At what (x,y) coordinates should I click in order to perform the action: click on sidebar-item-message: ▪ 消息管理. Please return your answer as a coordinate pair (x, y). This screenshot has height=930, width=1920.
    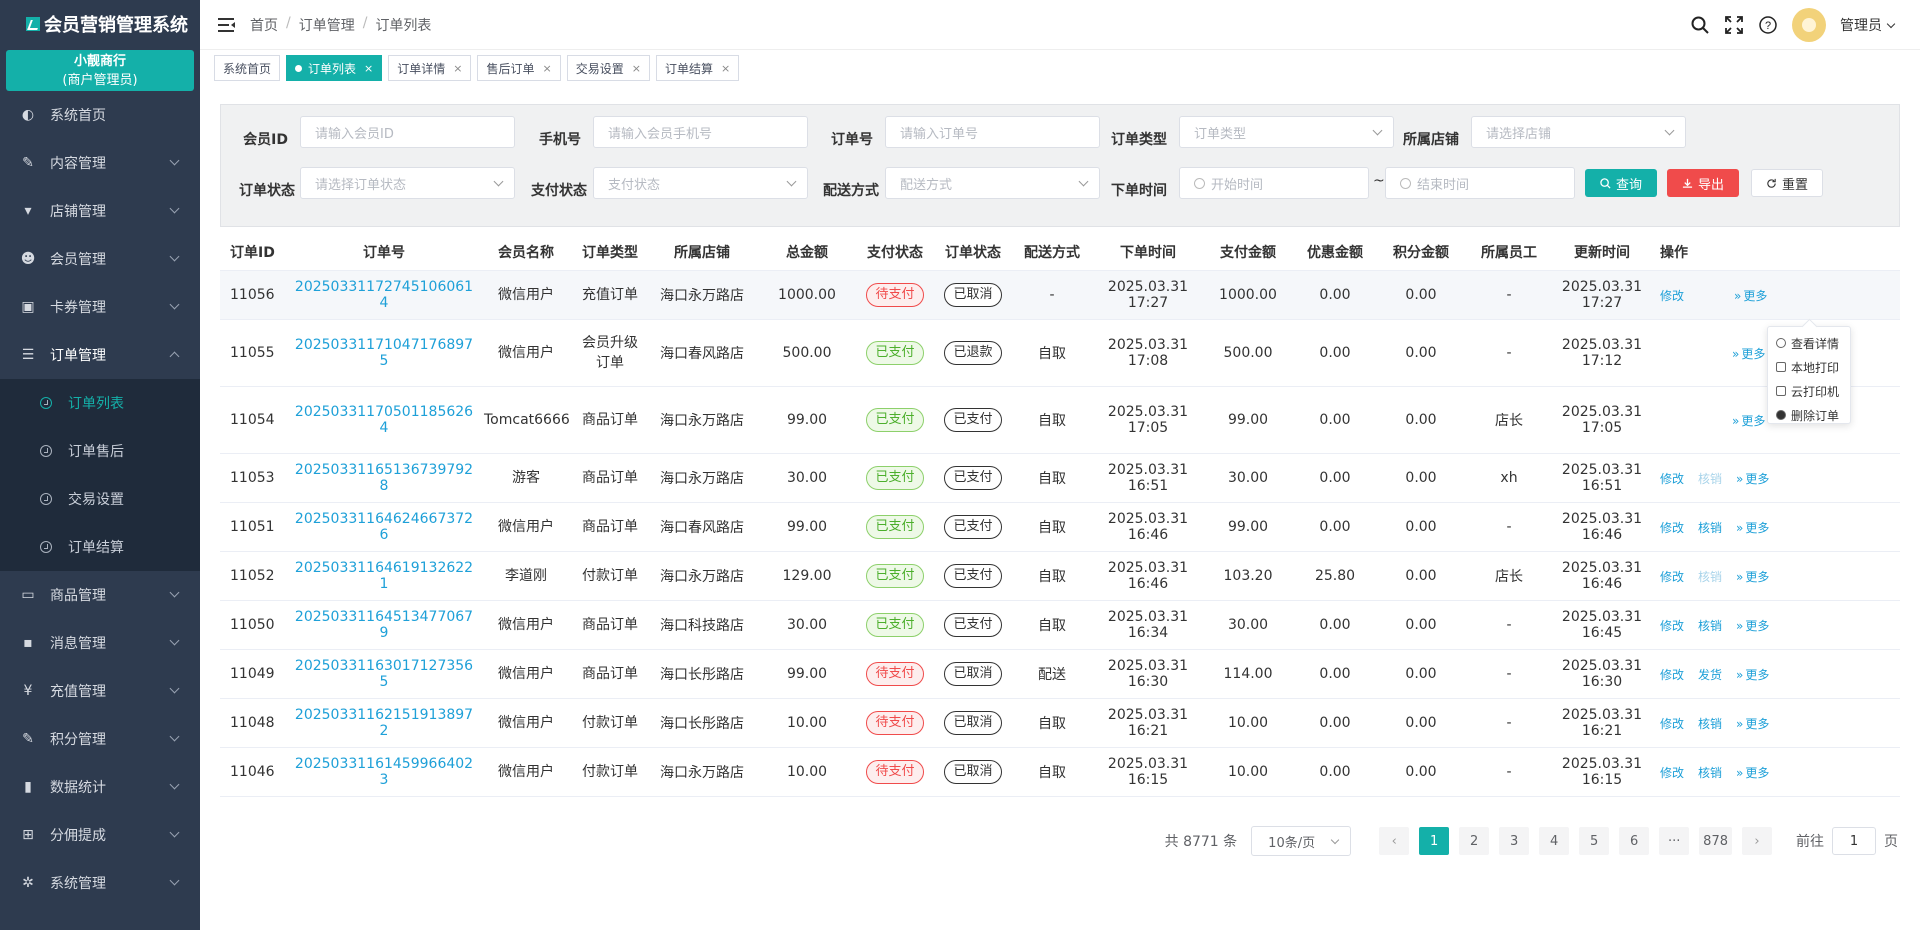
    Looking at the image, I should click on (100, 643).